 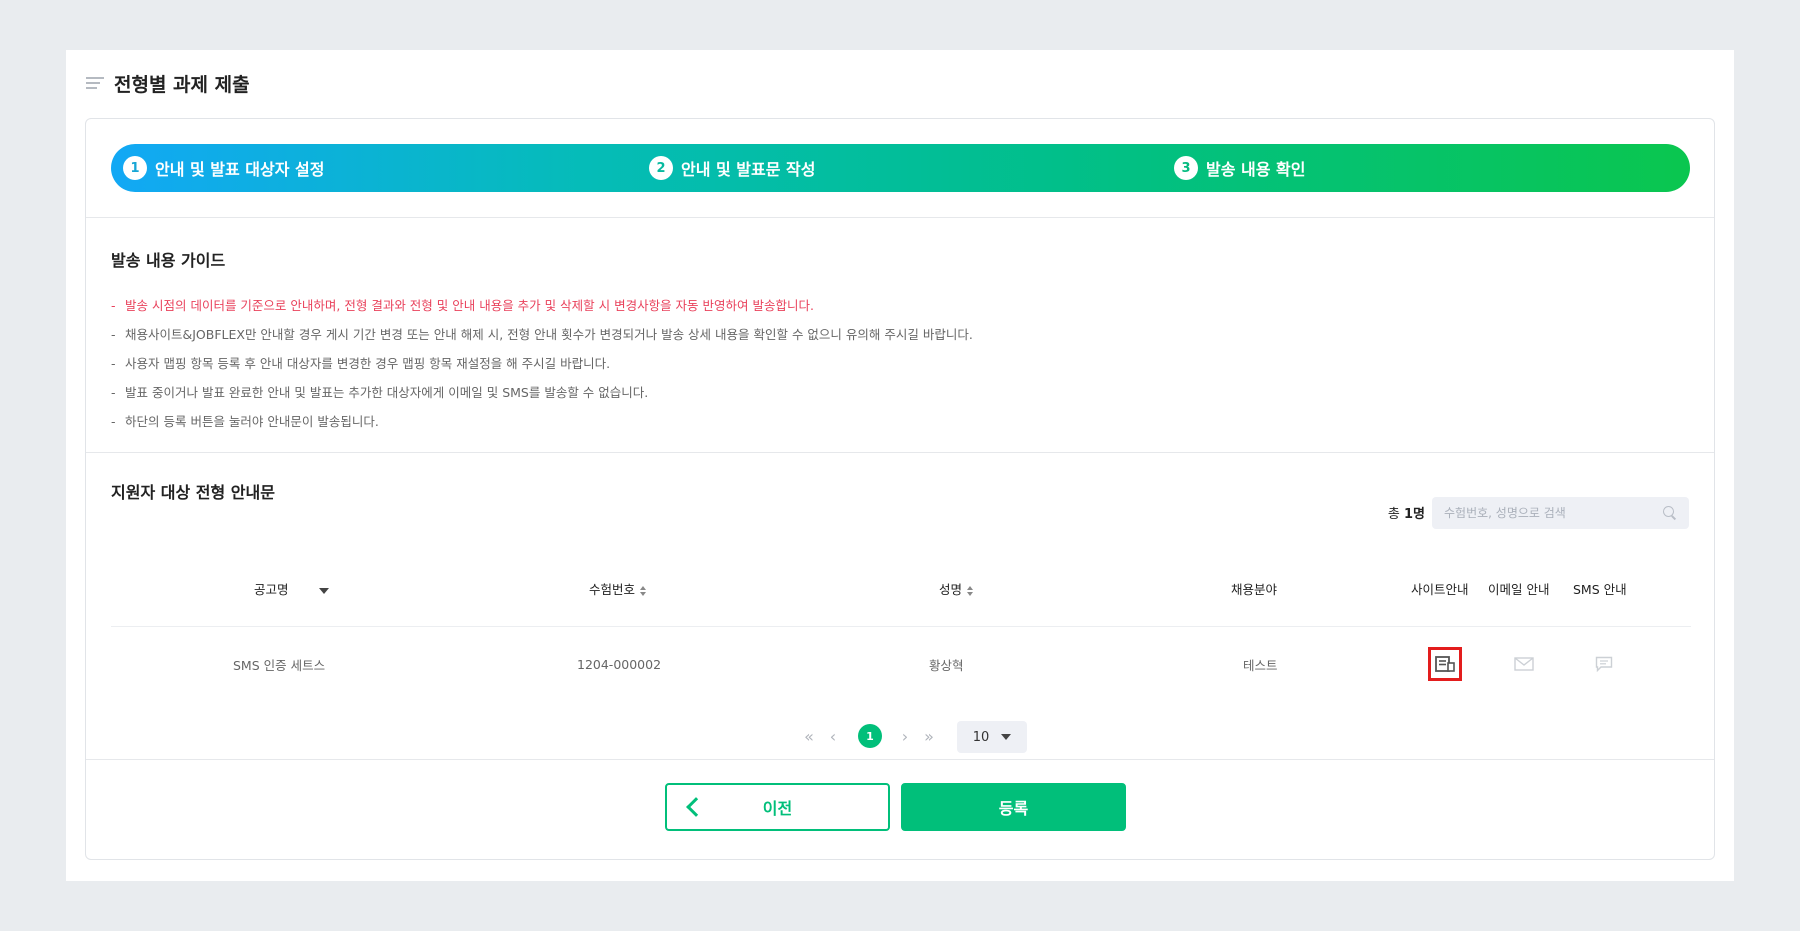 I want to click on prev-button: 이전, so click(x=777, y=807).